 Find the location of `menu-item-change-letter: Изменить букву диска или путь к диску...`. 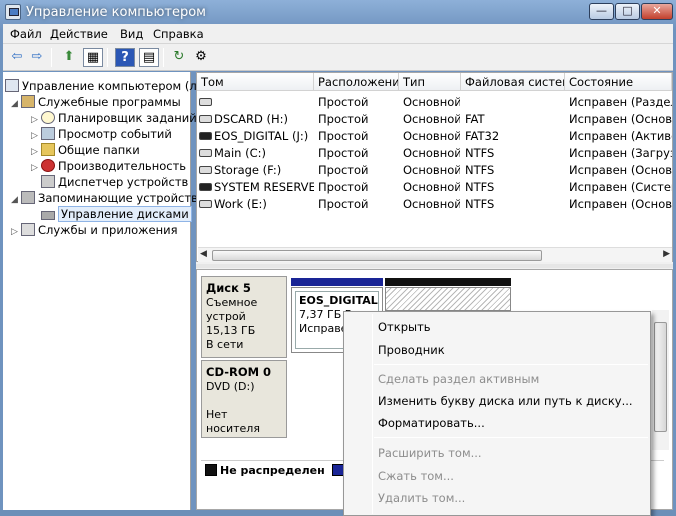

menu-item-change-letter: Изменить букву диска или путь к диску... is located at coordinates (505, 401).